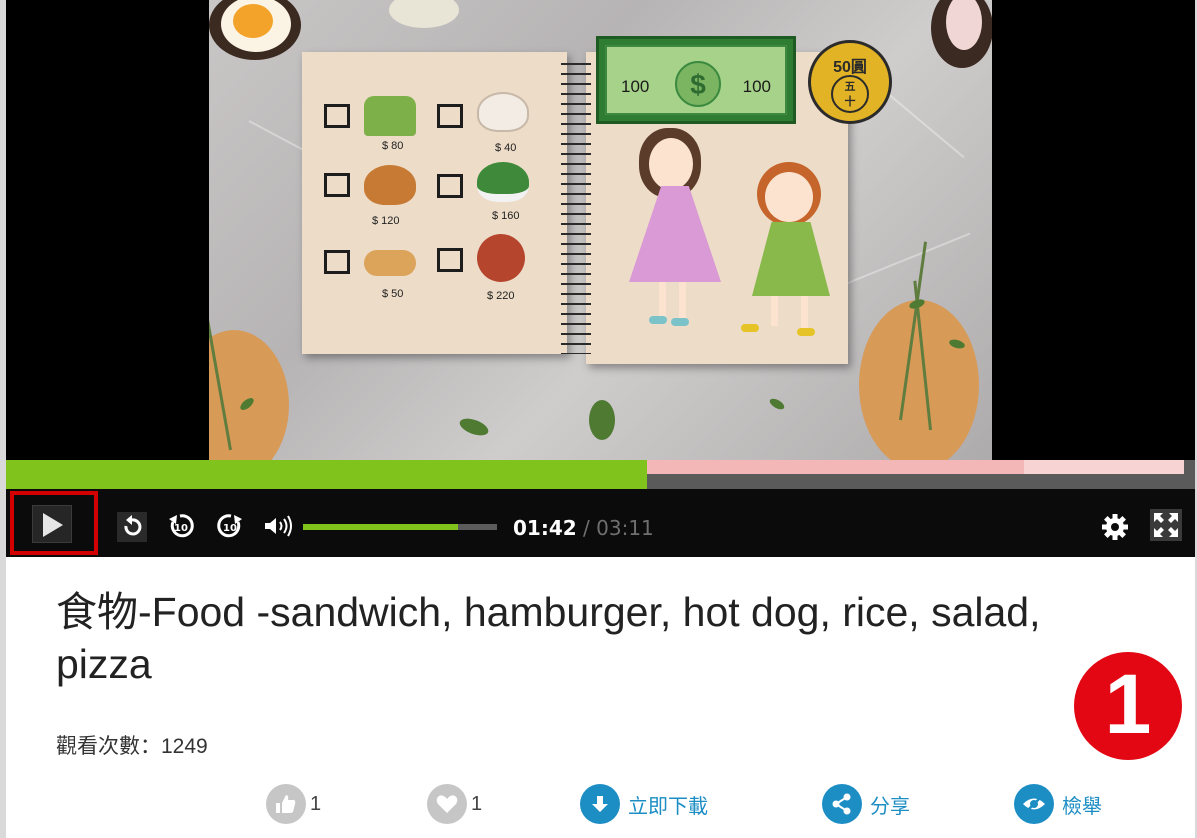  Describe the element at coordinates (506, 216) in the screenshot. I see `price-label: $ 160` at that location.